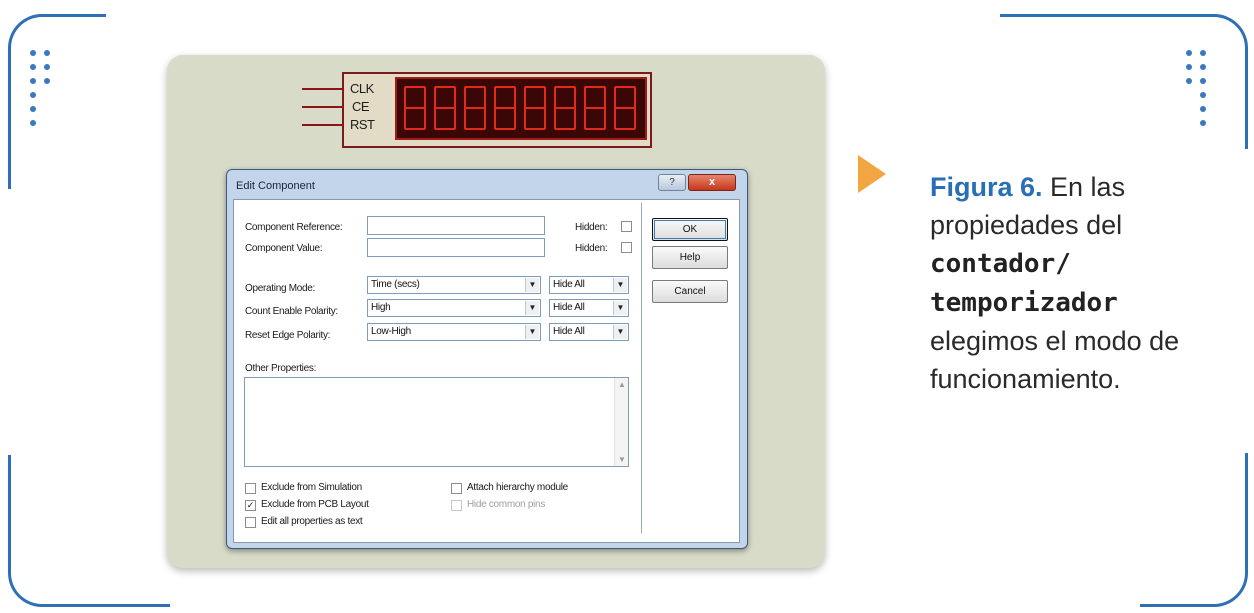 The width and height of the screenshot is (1254, 613). I want to click on reset-edge-polarity-select: Low-High ▼, so click(454, 332).